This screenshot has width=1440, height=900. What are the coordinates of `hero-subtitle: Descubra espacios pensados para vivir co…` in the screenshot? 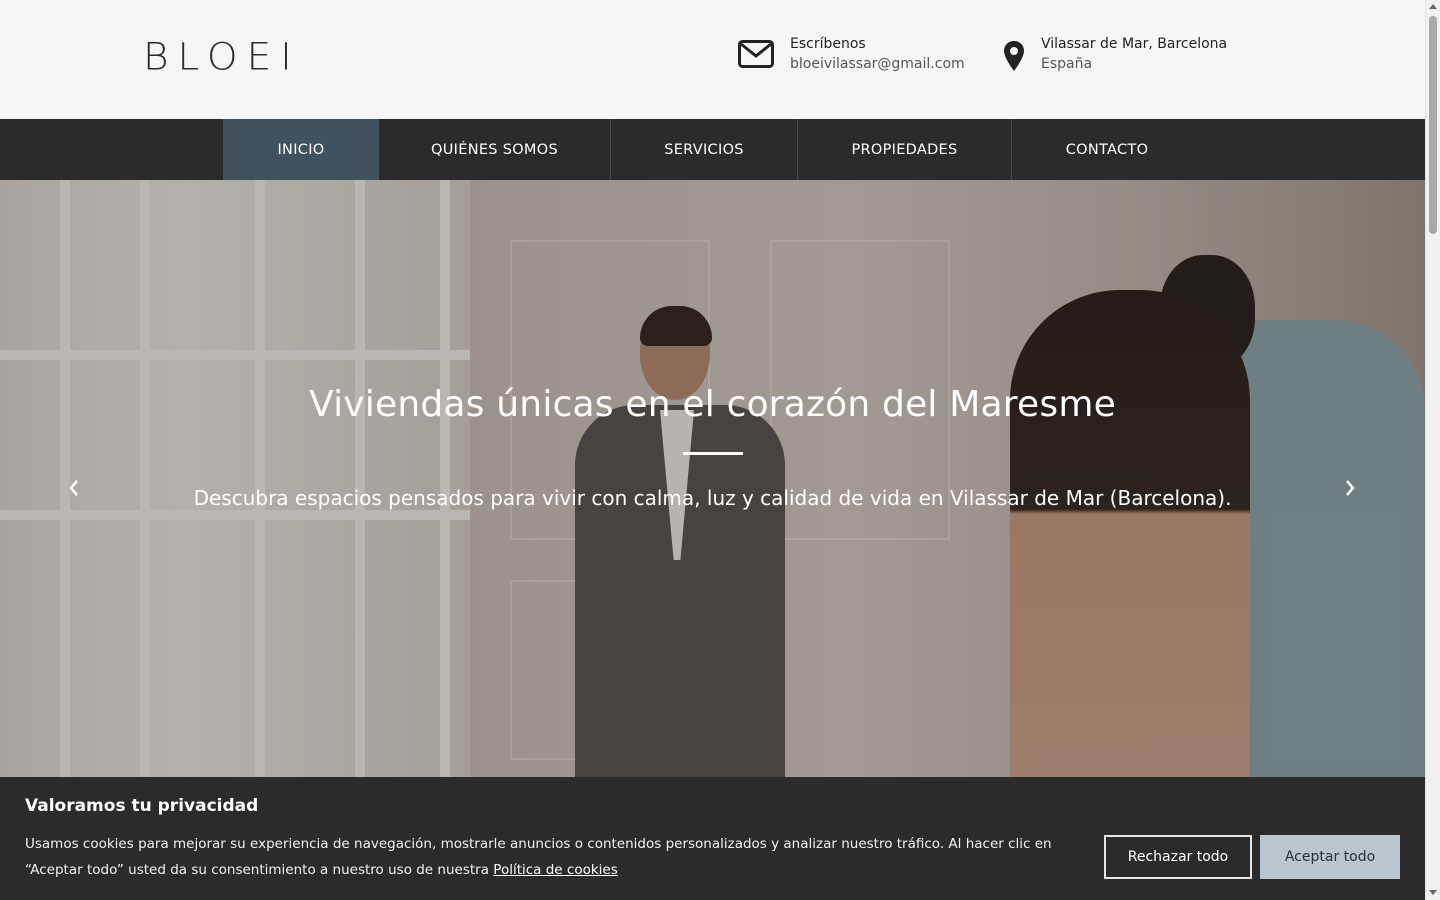 It's located at (712, 498).